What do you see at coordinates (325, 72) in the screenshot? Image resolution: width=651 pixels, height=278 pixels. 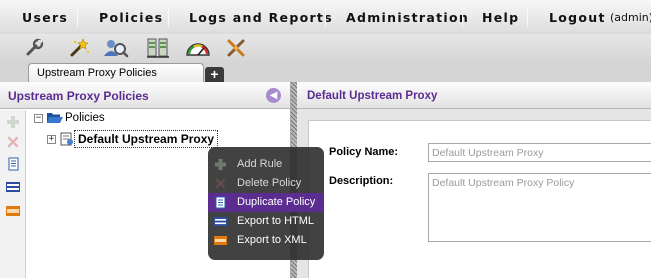 I see `tab-strip: Upstream Proxy Policies +` at bounding box center [325, 72].